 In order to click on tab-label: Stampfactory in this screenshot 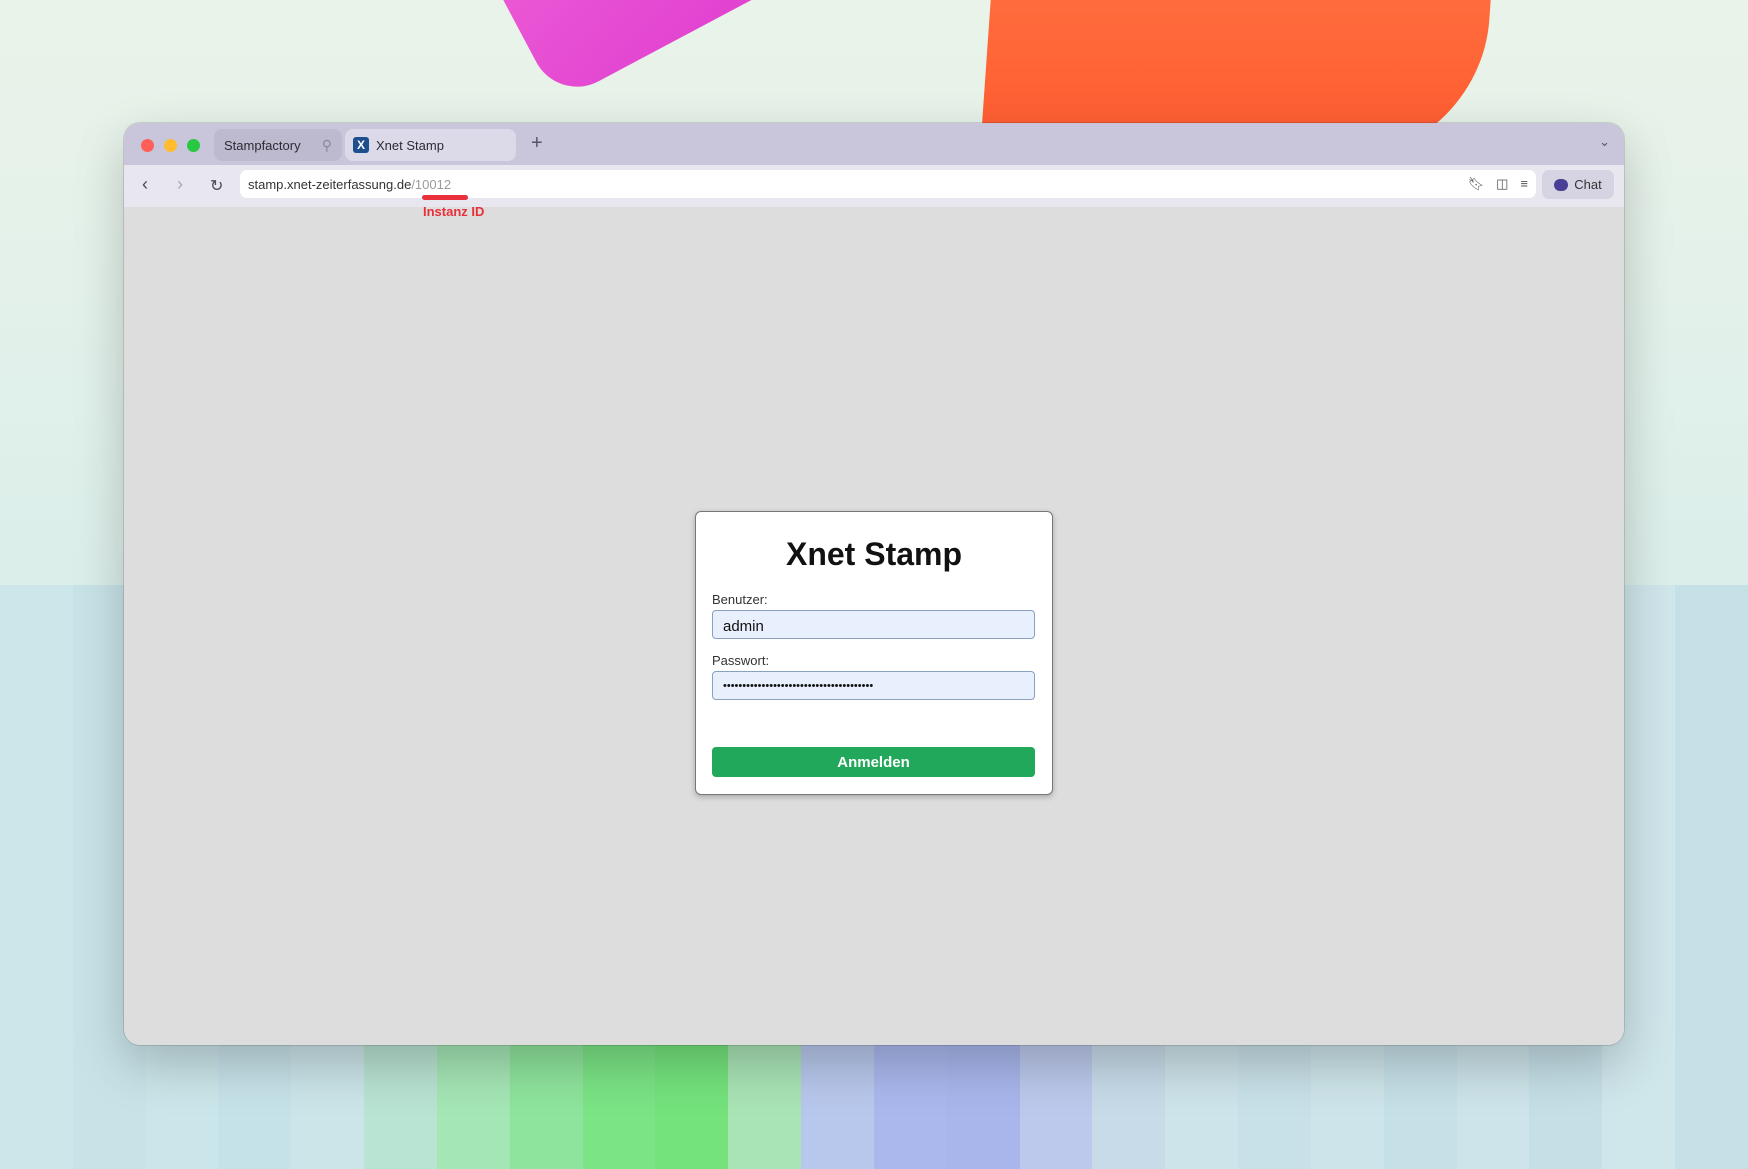, I will do `click(262, 145)`.